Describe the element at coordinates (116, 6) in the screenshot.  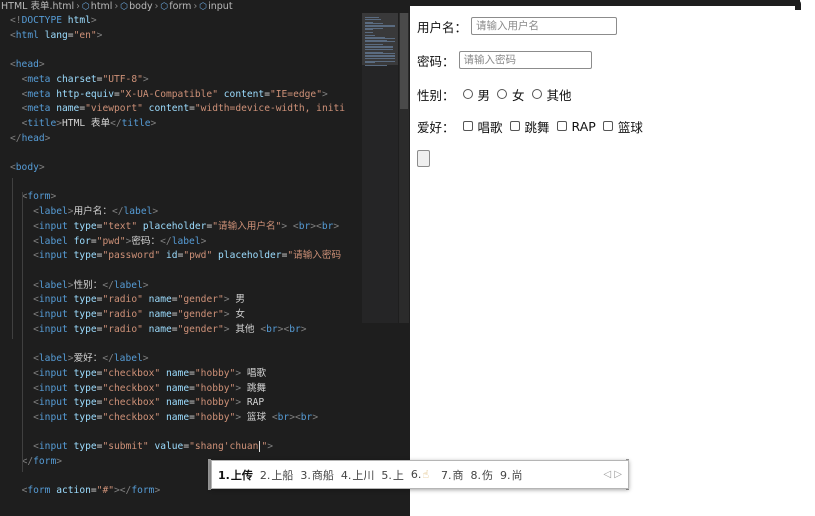
I see `chevron-right-icon: ›` at that location.